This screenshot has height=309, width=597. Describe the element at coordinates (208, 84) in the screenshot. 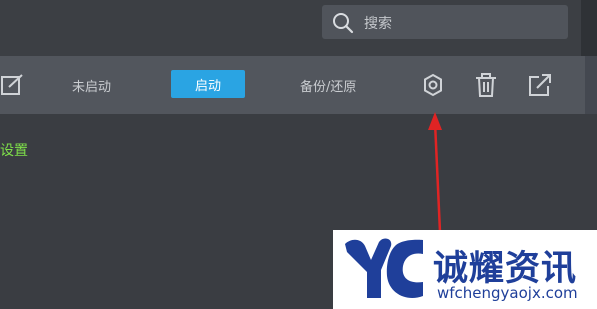

I see `start-button: 启动` at that location.